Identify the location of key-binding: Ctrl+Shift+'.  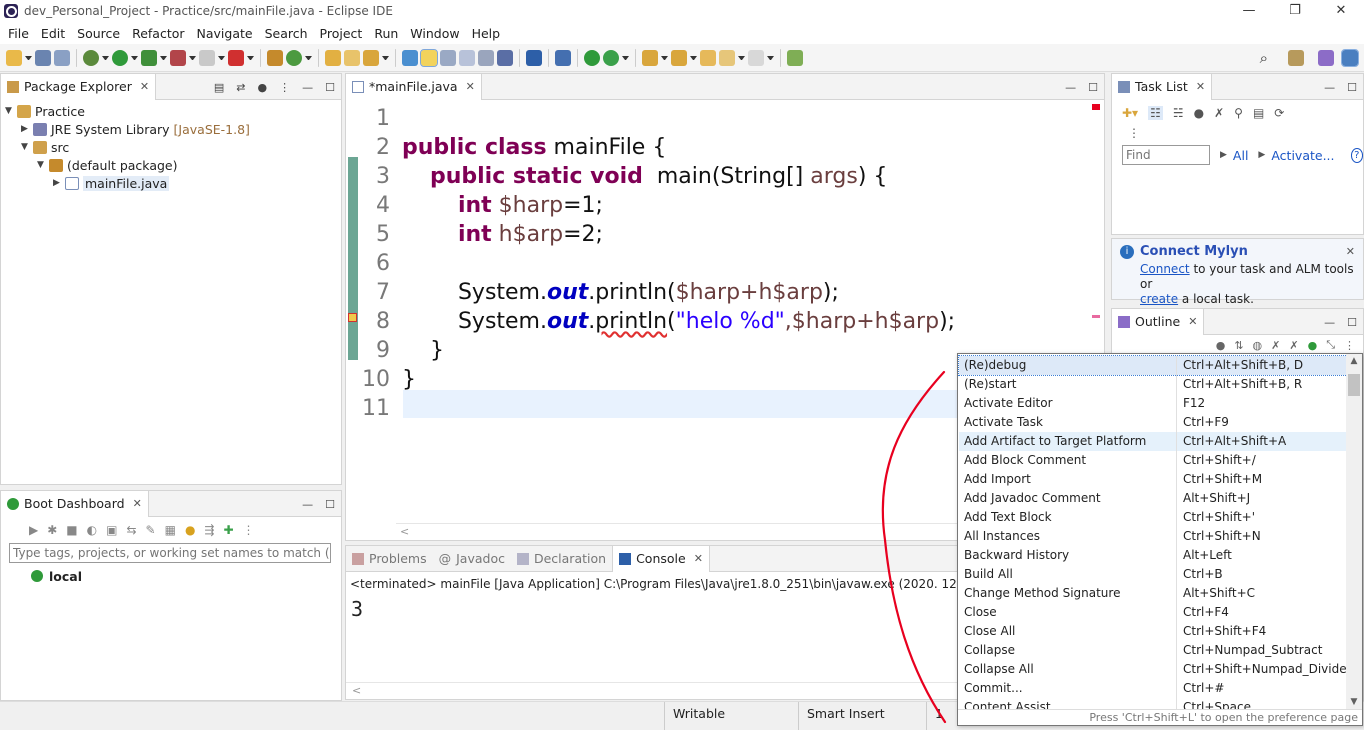
(1219, 517).